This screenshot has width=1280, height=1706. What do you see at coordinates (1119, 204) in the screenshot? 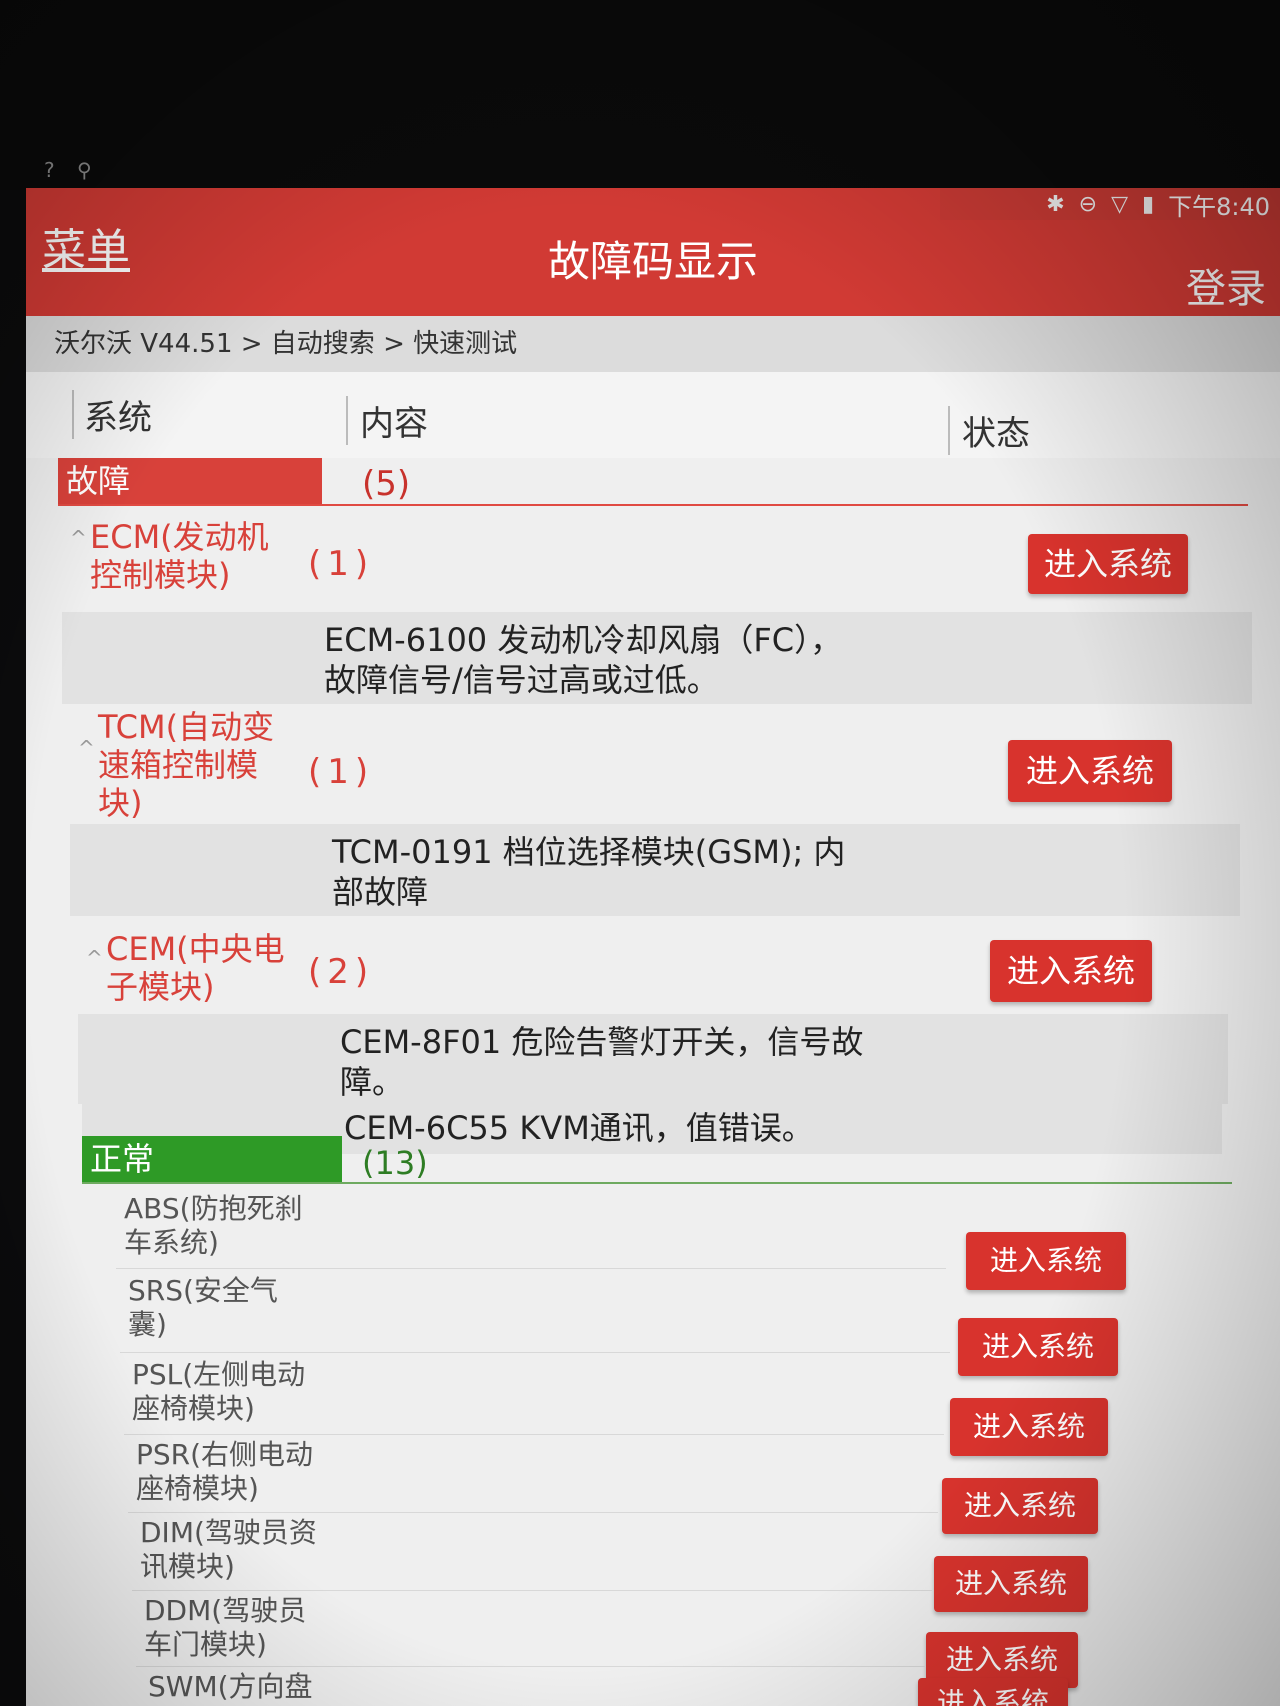
I see `wifi-icon: ▽` at bounding box center [1119, 204].